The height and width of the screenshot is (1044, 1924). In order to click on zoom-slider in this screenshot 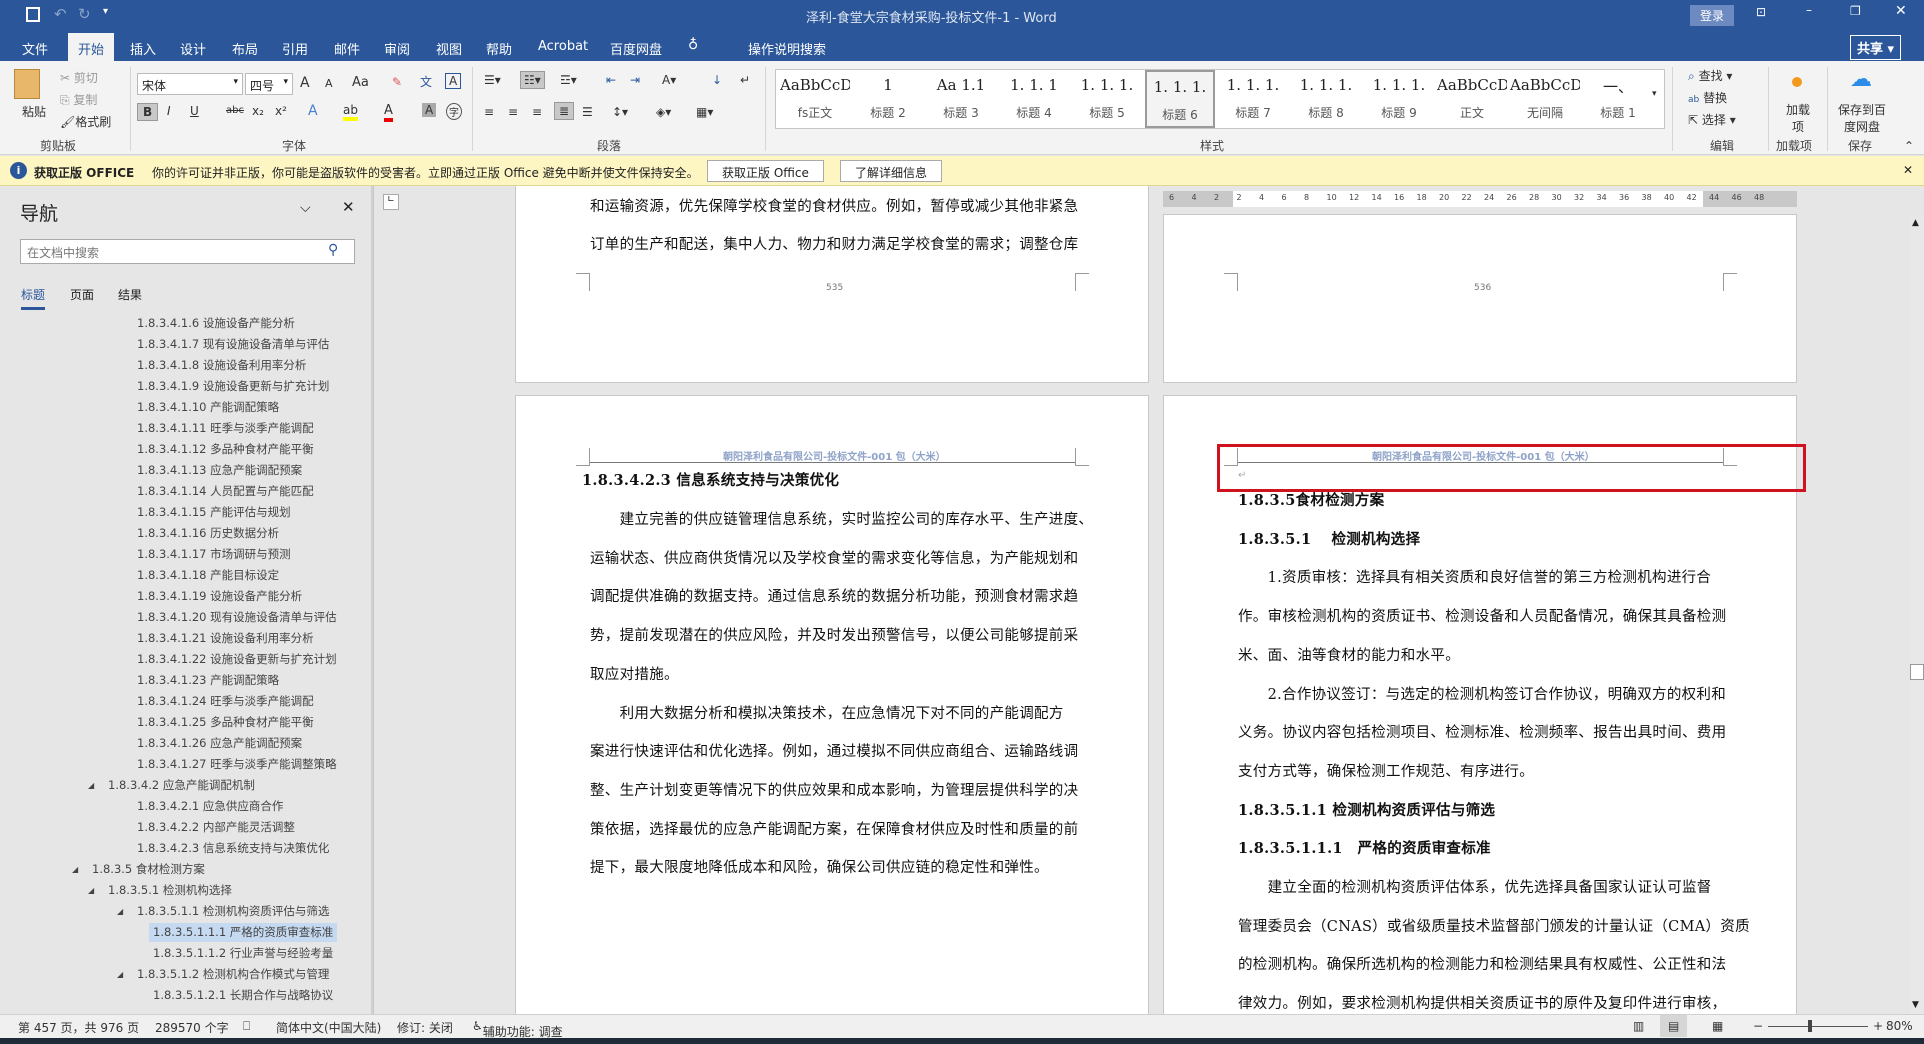, I will do `click(1818, 1026)`.